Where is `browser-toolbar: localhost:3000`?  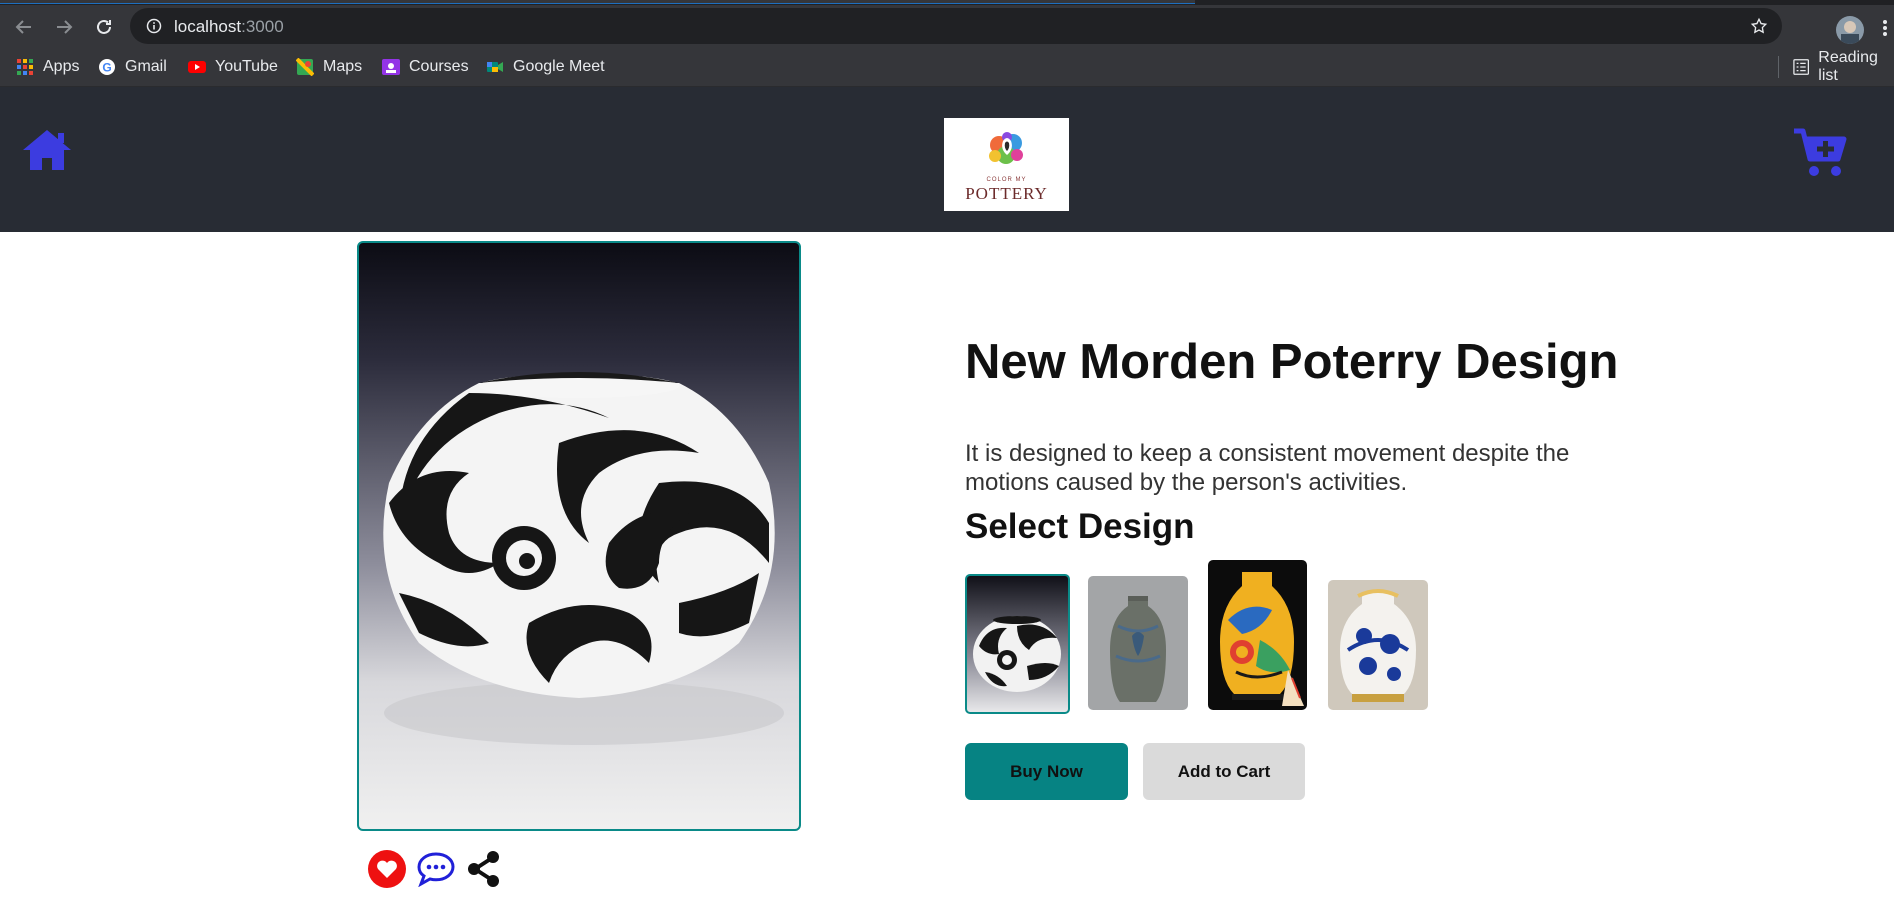
browser-toolbar: localhost:3000 is located at coordinates (947, 26).